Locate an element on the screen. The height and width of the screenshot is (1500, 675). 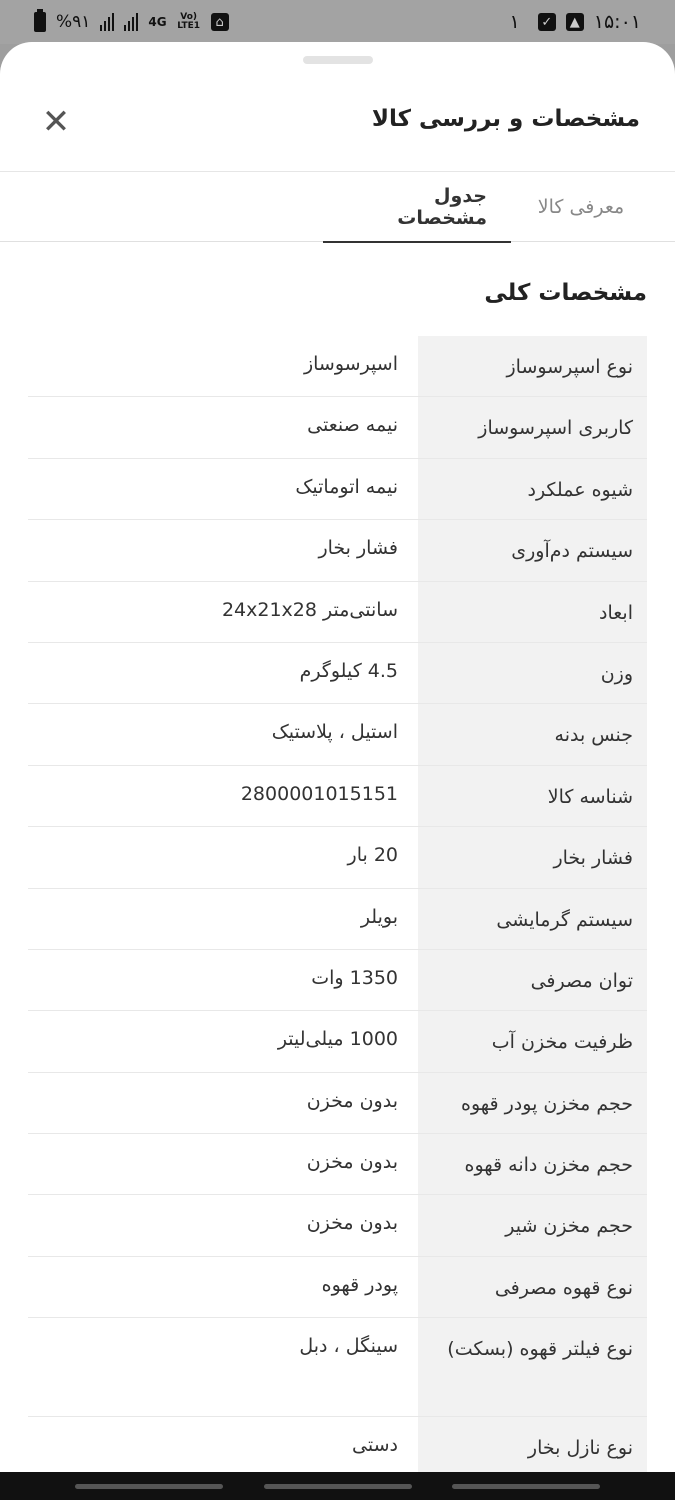
table-row: شیوه عملکرد نیمه اتوماتیک is located at coordinates (337, 489).